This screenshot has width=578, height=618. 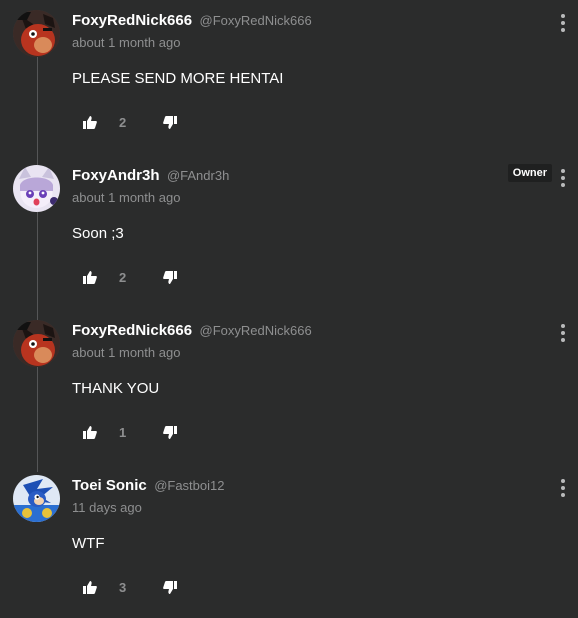 What do you see at coordinates (116, 388) in the screenshot?
I see `comment-text: THANK YOU` at bounding box center [116, 388].